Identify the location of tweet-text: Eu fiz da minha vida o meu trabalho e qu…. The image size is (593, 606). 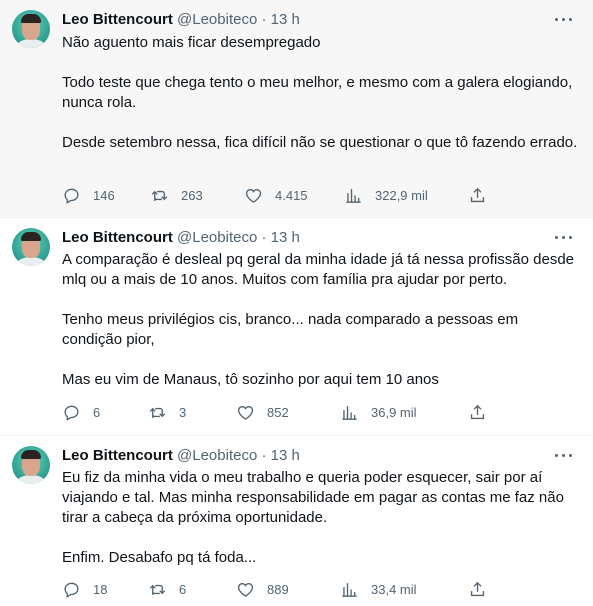
(322, 518).